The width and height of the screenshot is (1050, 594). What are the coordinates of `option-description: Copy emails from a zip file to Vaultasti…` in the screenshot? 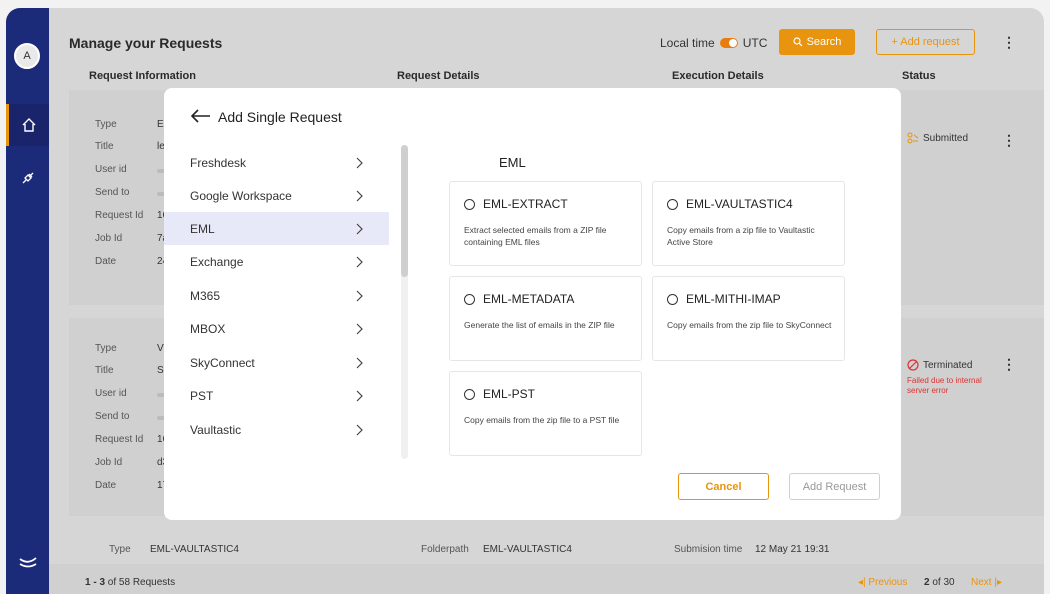 It's located at (741, 236).